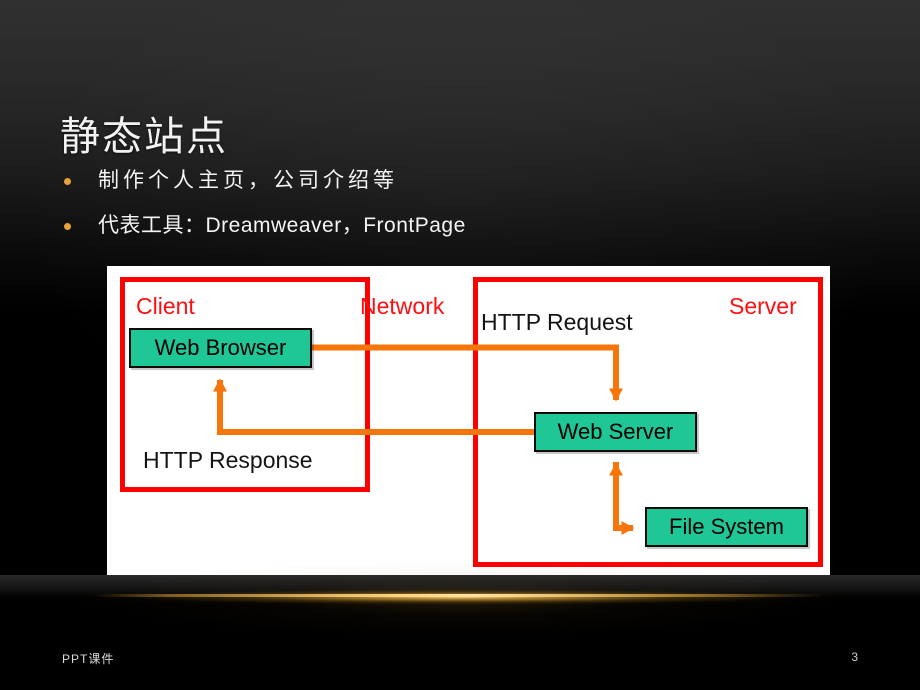  What do you see at coordinates (228, 460) in the screenshot?
I see `flow-label-http-response: HTTP Response` at bounding box center [228, 460].